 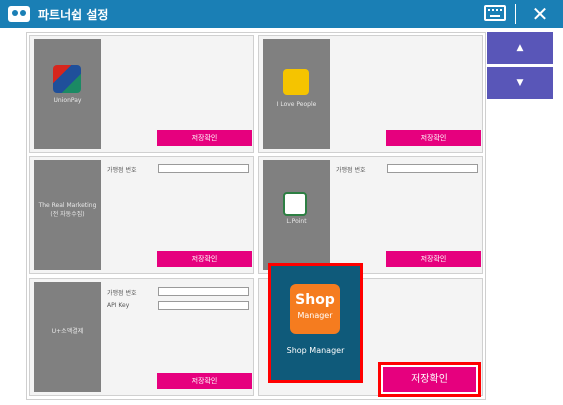 I want to click on partner-name: Shop Manager, so click(x=315, y=350).